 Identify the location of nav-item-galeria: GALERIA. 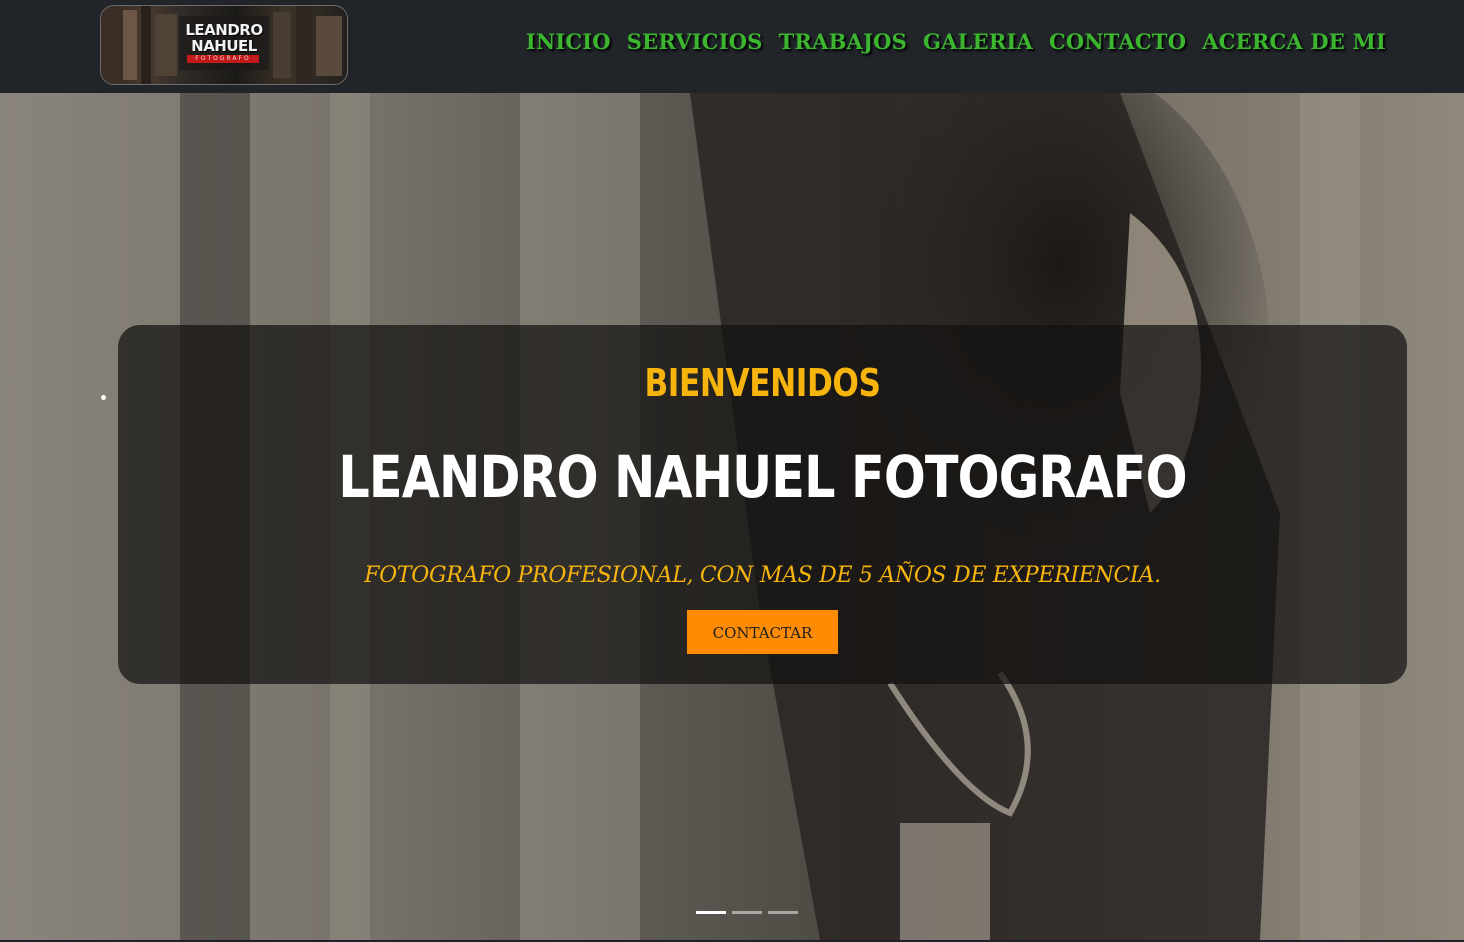
(978, 41).